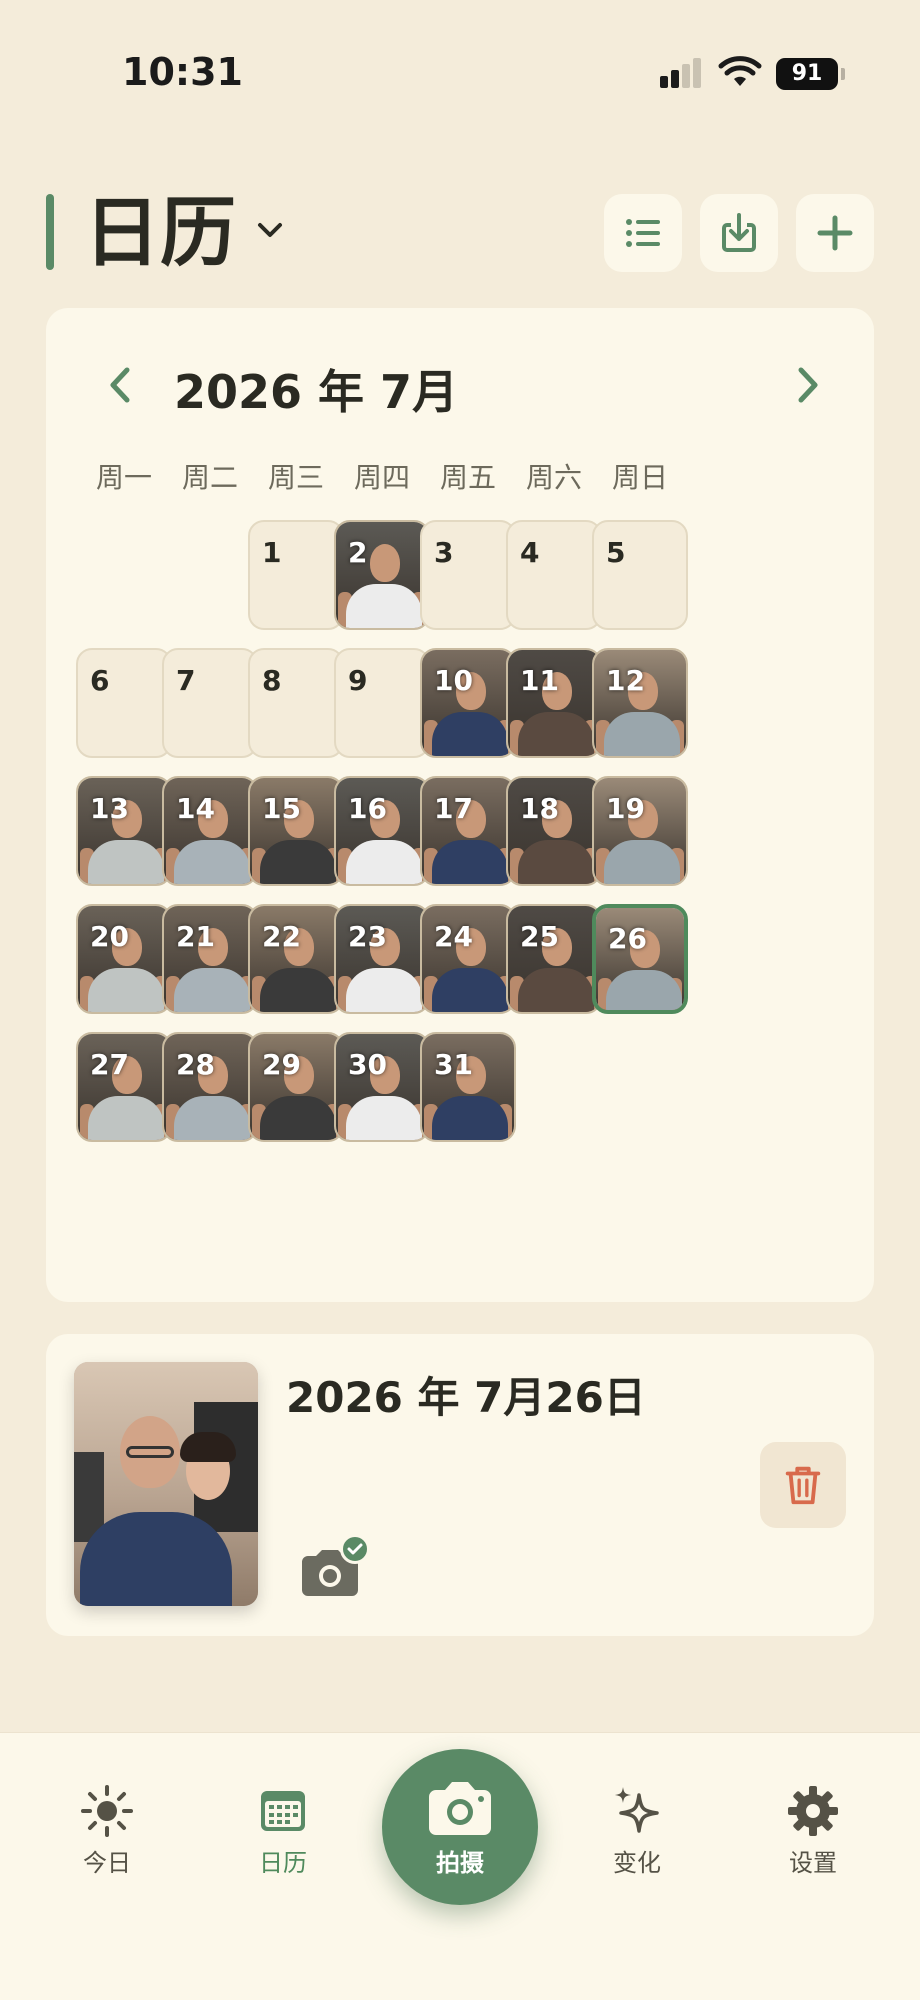 The height and width of the screenshot is (2000, 920). Describe the element at coordinates (270, 230) in the screenshot. I see `chevron-down-icon` at that location.